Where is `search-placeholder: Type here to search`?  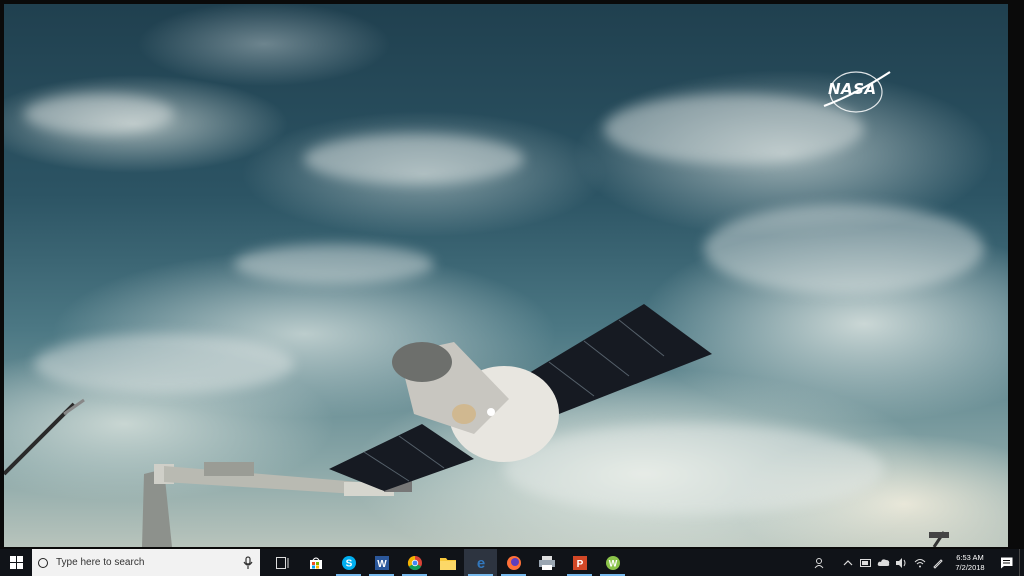 search-placeholder: Type here to search is located at coordinates (100, 562).